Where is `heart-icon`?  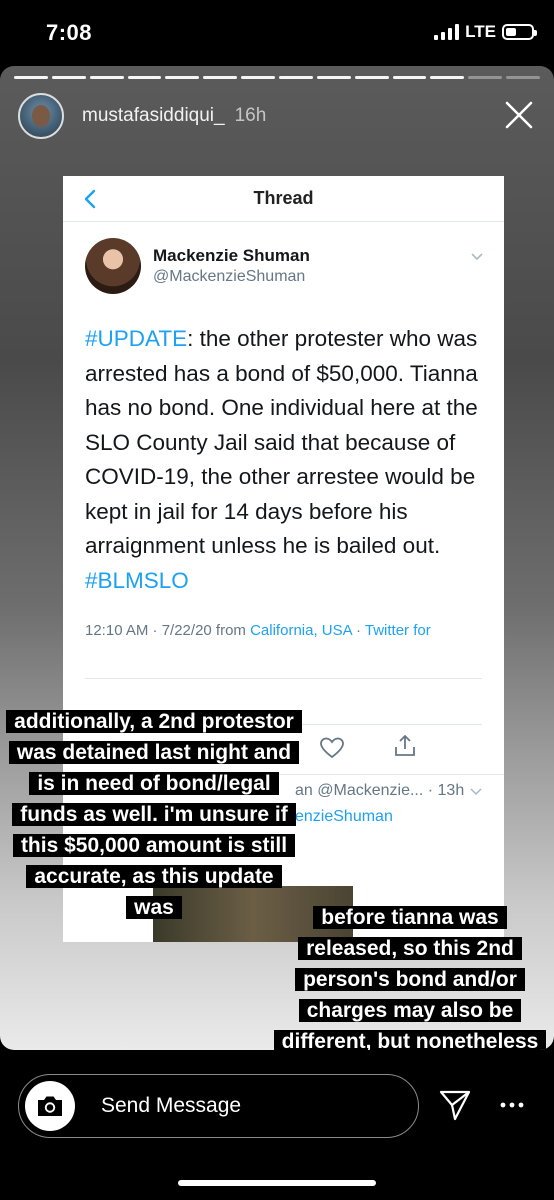
heart-icon is located at coordinates (332, 748).